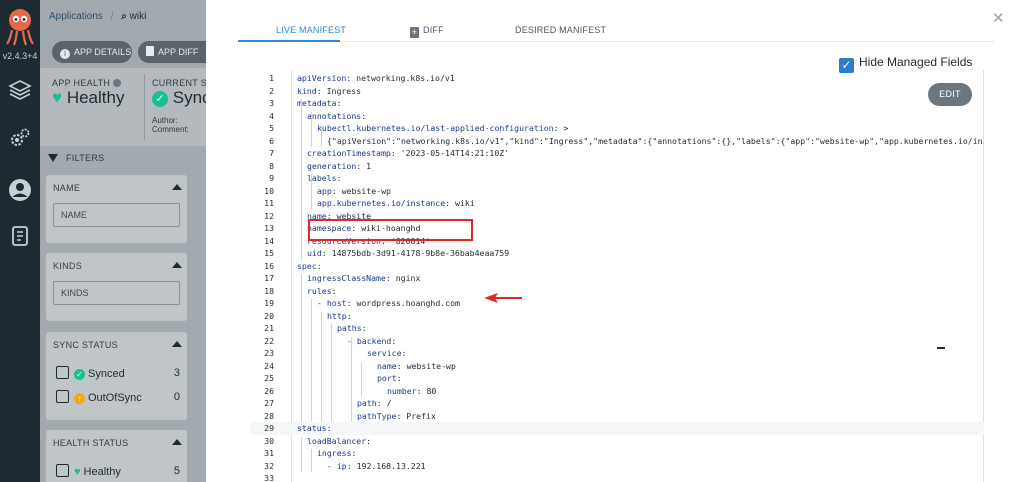  Describe the element at coordinates (428, 365) in the screenshot. I see `yaml-value: website-wp` at that location.